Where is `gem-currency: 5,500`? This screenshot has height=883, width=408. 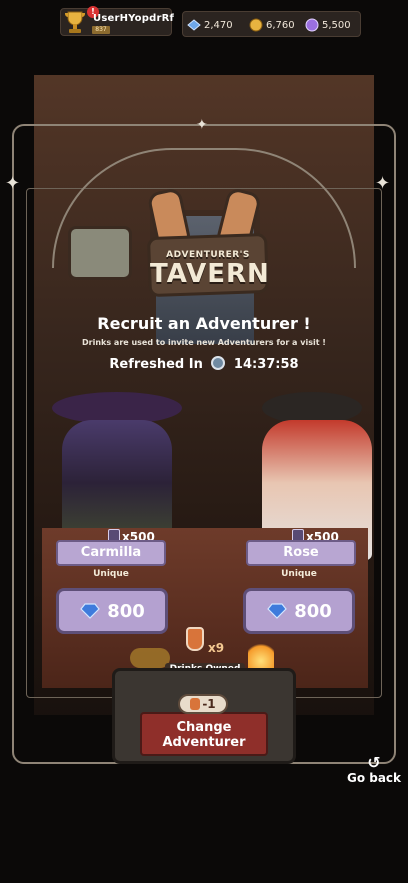
gem-currency: 5,500 is located at coordinates (328, 25).